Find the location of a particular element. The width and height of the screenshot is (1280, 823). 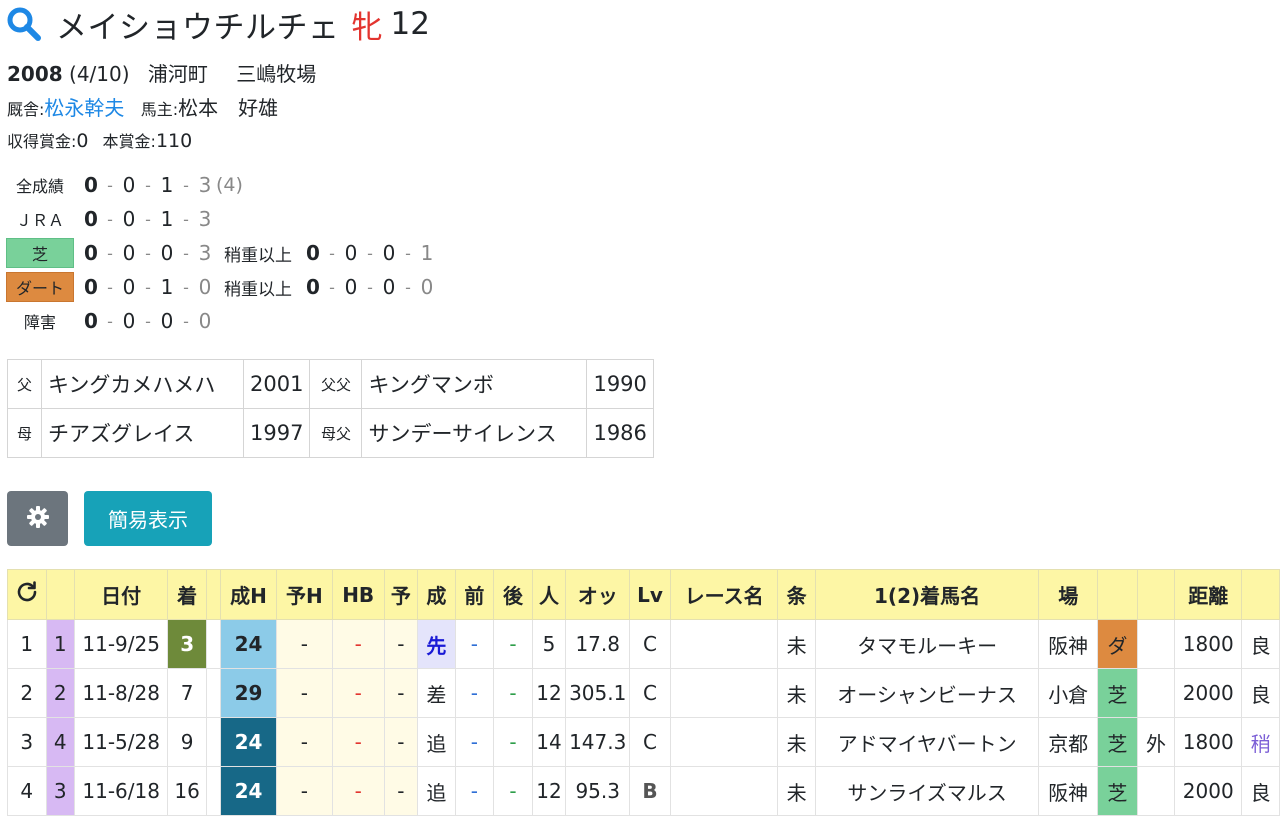

popularity: 14 is located at coordinates (549, 742).